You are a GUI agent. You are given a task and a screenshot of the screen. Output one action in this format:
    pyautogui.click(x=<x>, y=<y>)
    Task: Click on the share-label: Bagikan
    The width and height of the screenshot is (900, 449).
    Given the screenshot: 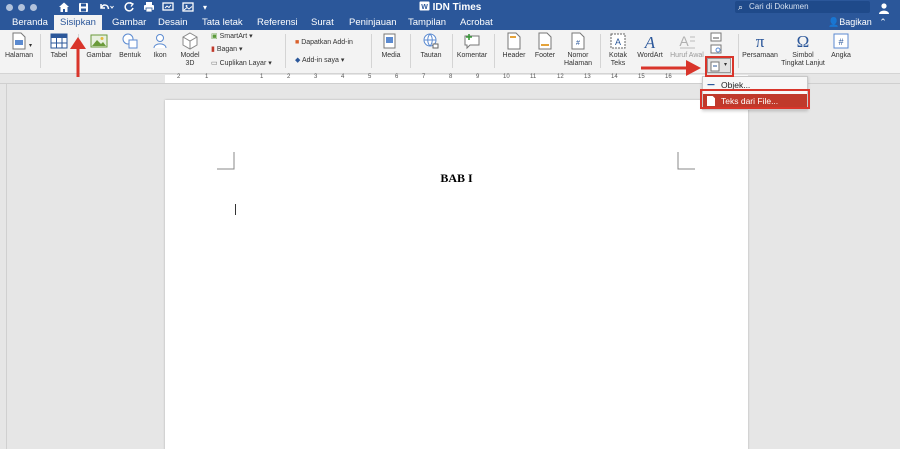 What is the action you would take?
    pyautogui.click(x=855, y=22)
    